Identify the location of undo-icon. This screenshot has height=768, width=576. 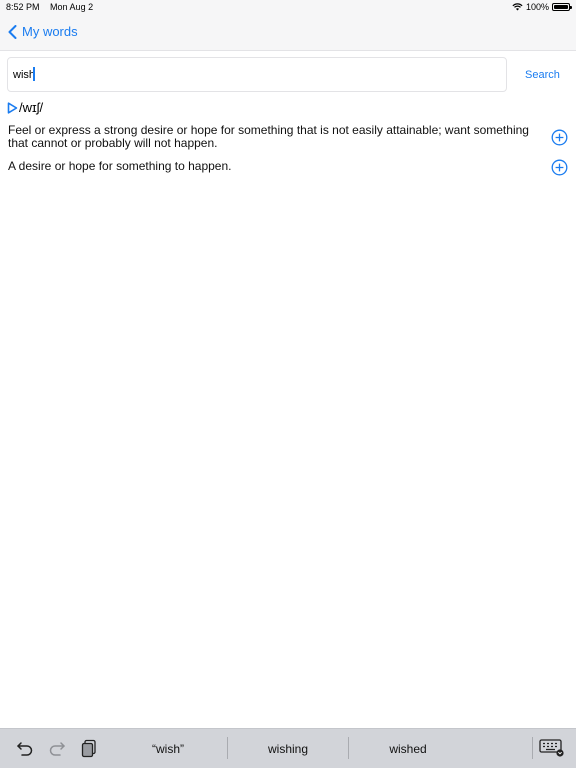
(25, 748).